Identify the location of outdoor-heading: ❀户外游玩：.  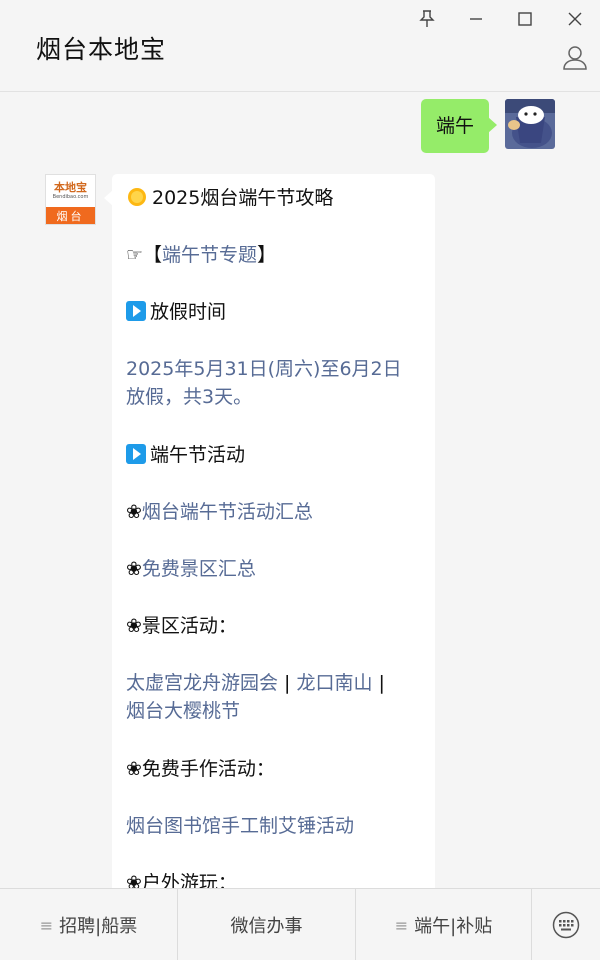
(181, 878).